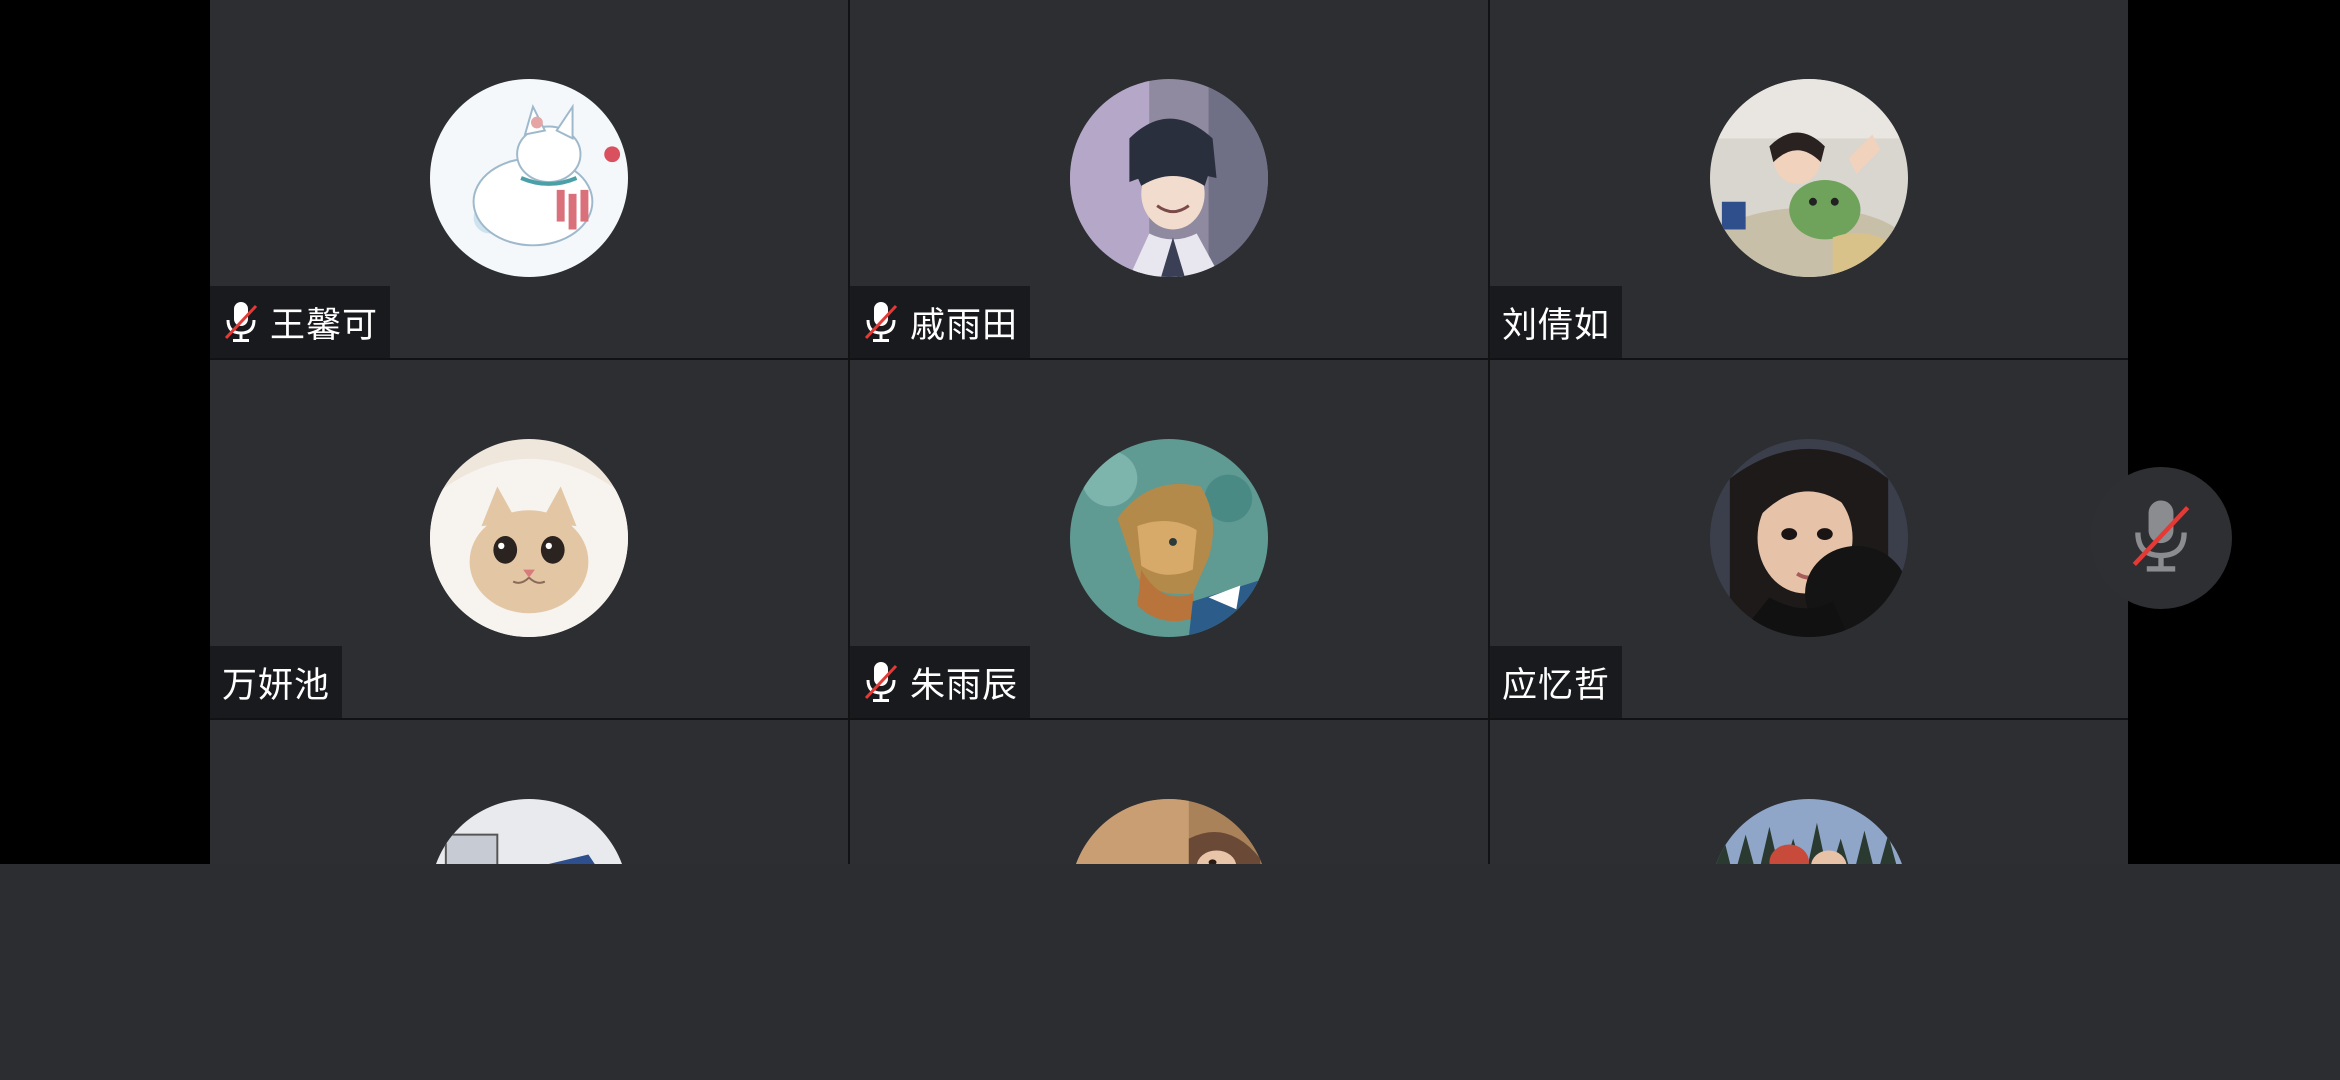 This screenshot has width=2340, height=1080. I want to click on local-mic-toggle-button, so click(2161, 538).